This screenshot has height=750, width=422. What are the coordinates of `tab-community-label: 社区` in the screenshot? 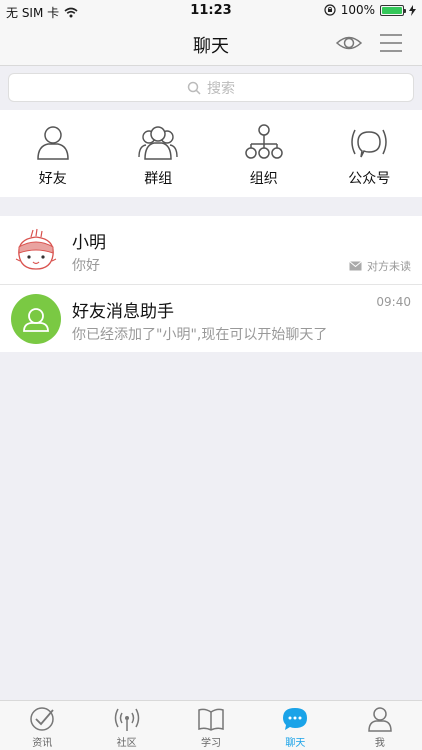 It's located at (126, 743).